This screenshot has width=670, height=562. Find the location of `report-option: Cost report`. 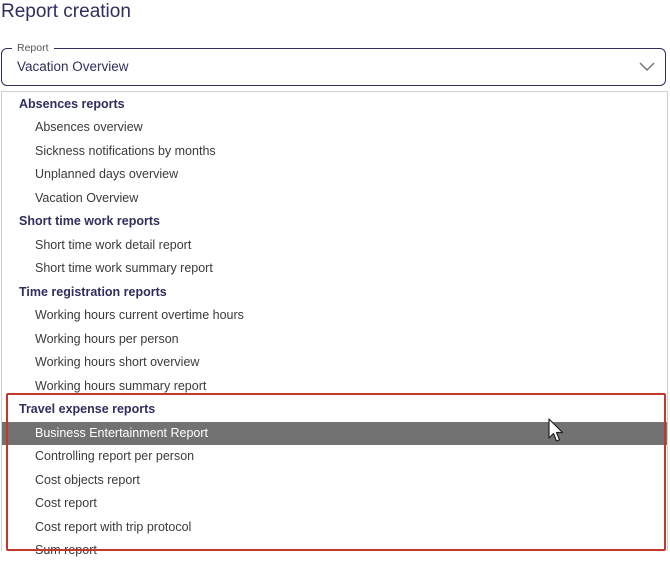

report-option: Cost report is located at coordinates (334, 503).